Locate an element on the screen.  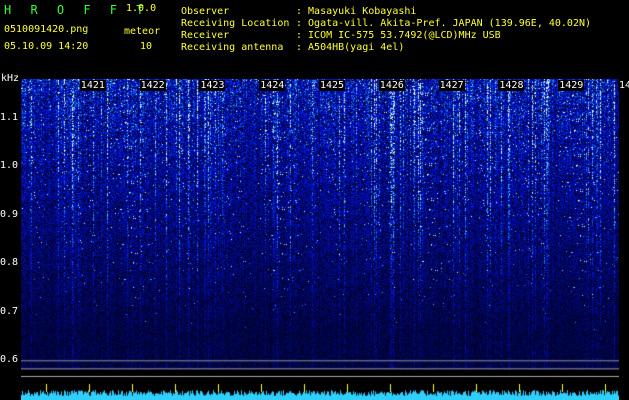
x-tick-label: 1427 is located at coordinates (451, 85).